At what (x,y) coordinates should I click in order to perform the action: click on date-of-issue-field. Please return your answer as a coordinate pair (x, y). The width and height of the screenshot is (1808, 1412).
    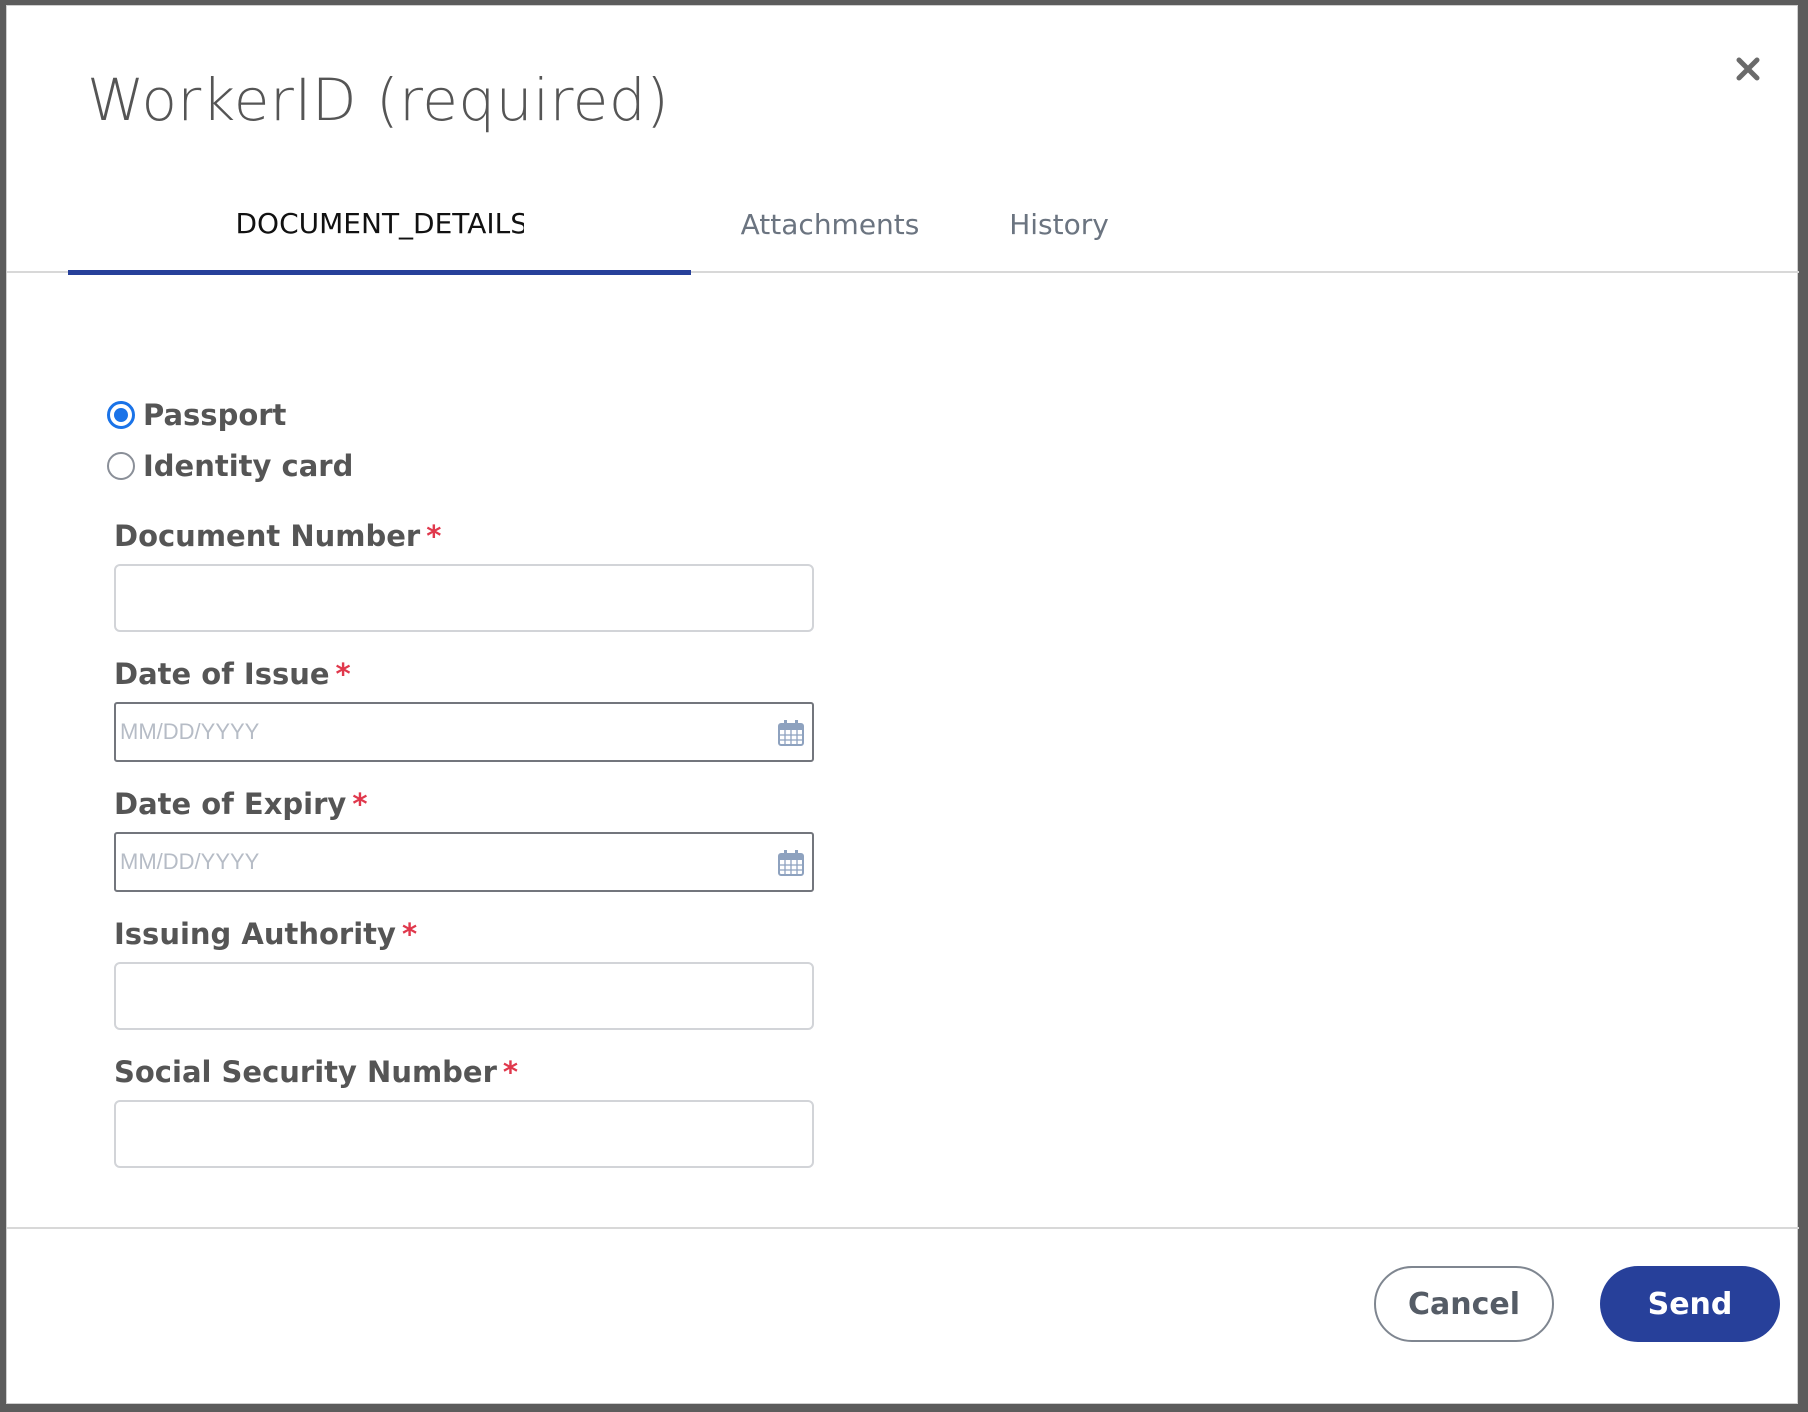
    Looking at the image, I should click on (464, 732).